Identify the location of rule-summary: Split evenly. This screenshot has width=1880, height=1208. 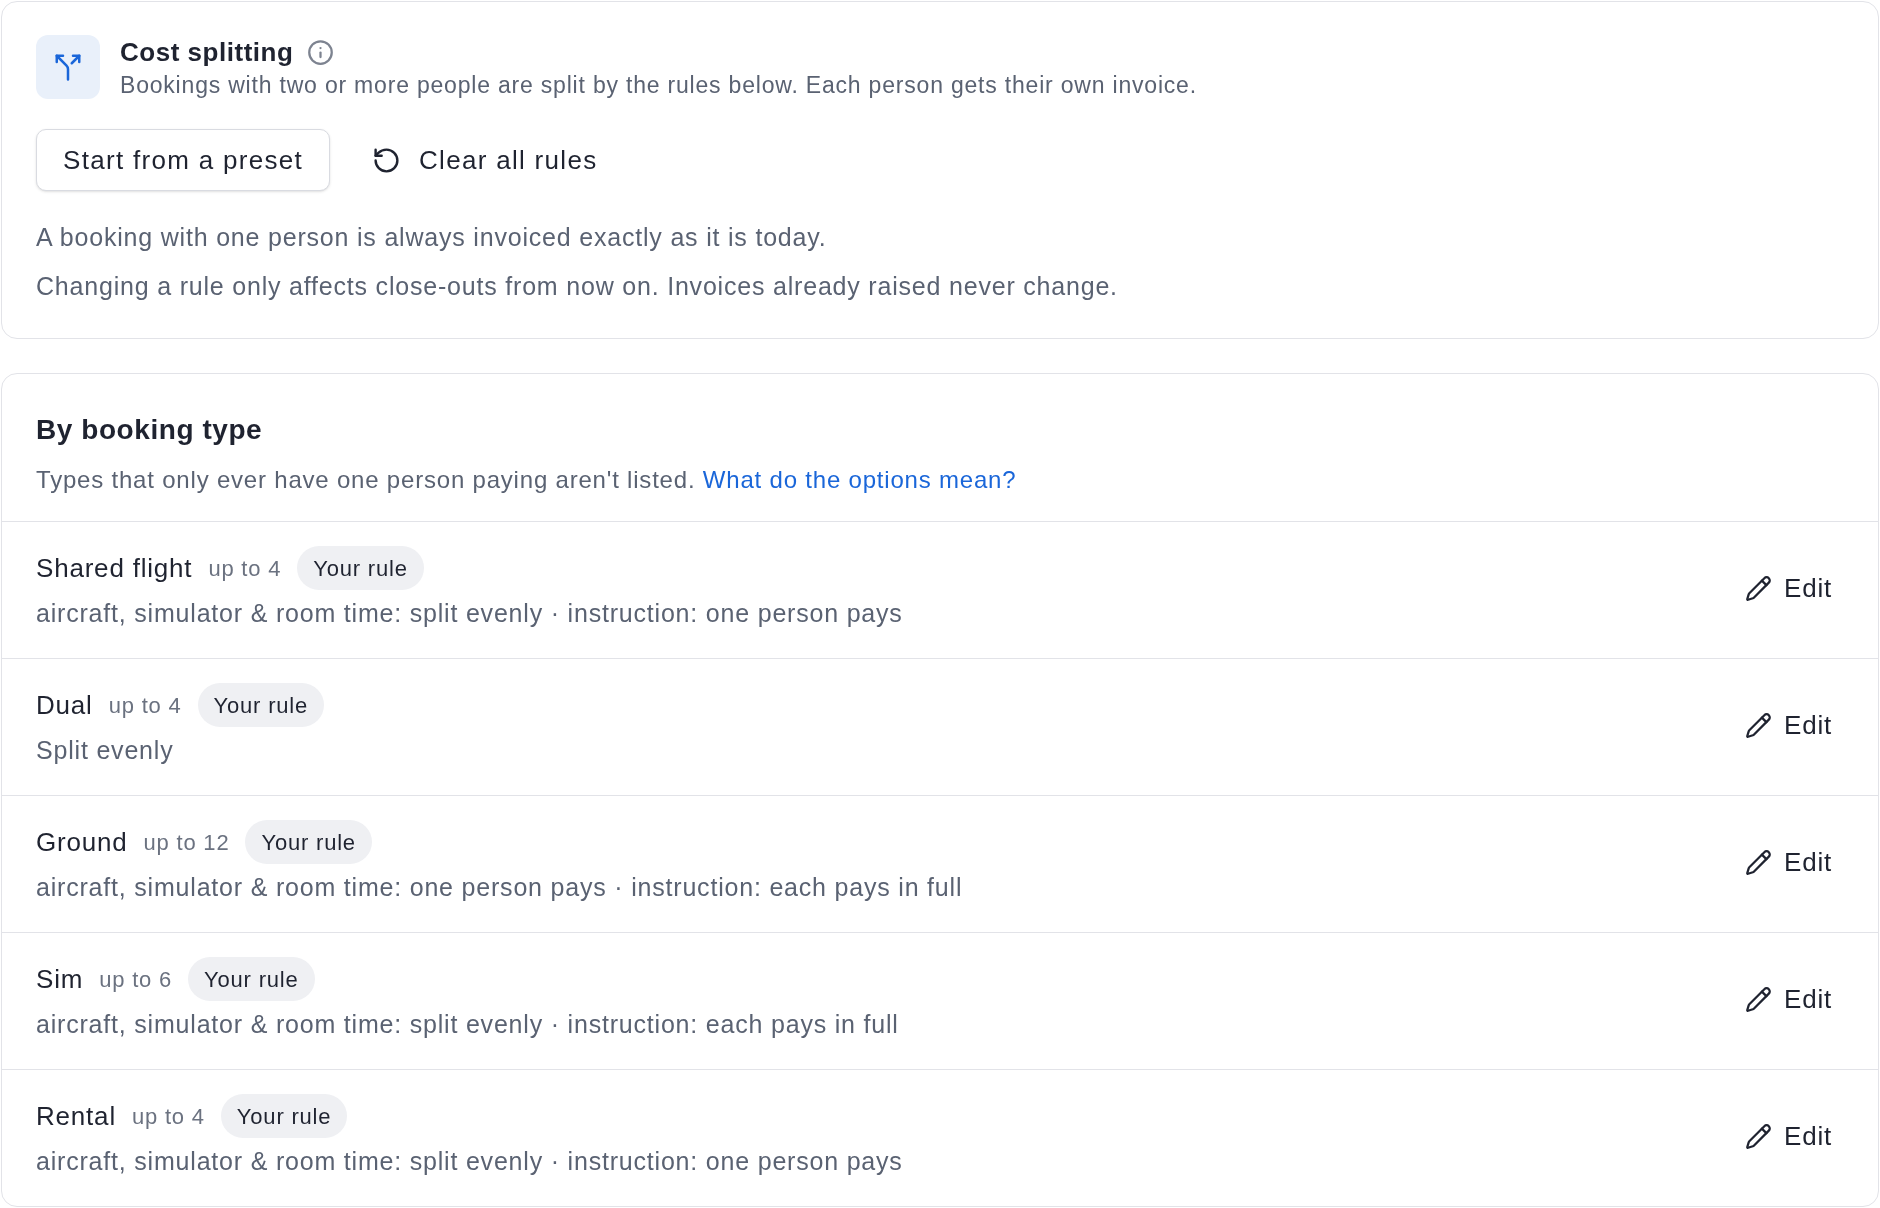
(105, 750).